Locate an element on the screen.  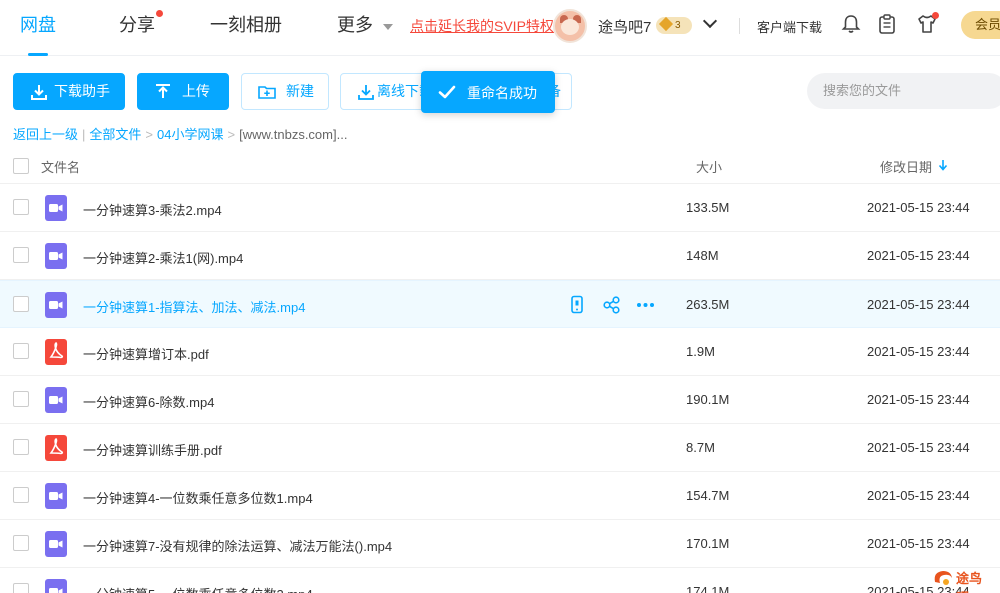
breadcrumb-item-folder: 04小学网课 is located at coordinates (190, 134).